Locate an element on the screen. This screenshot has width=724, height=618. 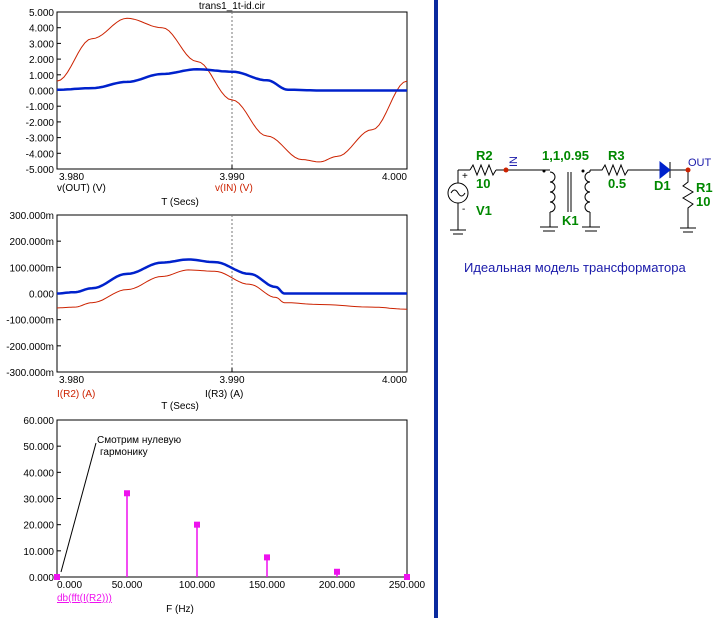
y-tick-label: -2.000 is located at coordinates (40, 123).